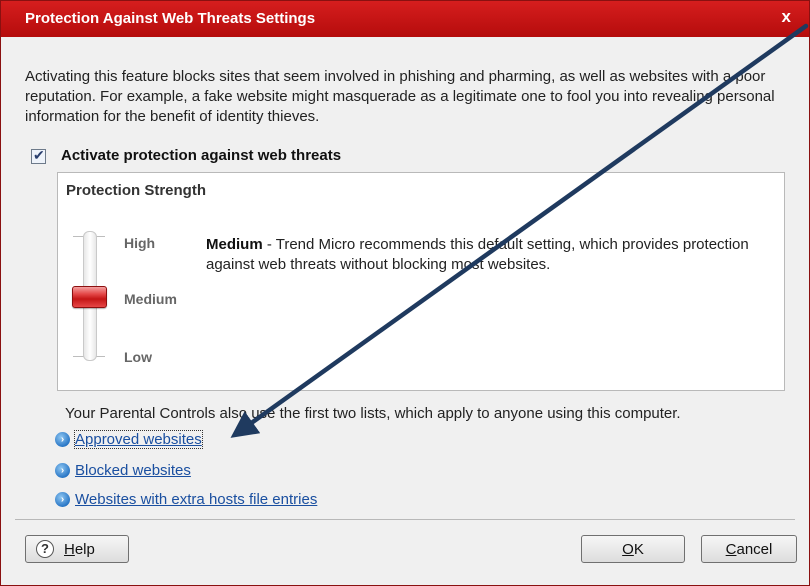 This screenshot has width=810, height=586. Describe the element at coordinates (138, 439) in the screenshot. I see `approved-websites-label: Approved websites` at that location.